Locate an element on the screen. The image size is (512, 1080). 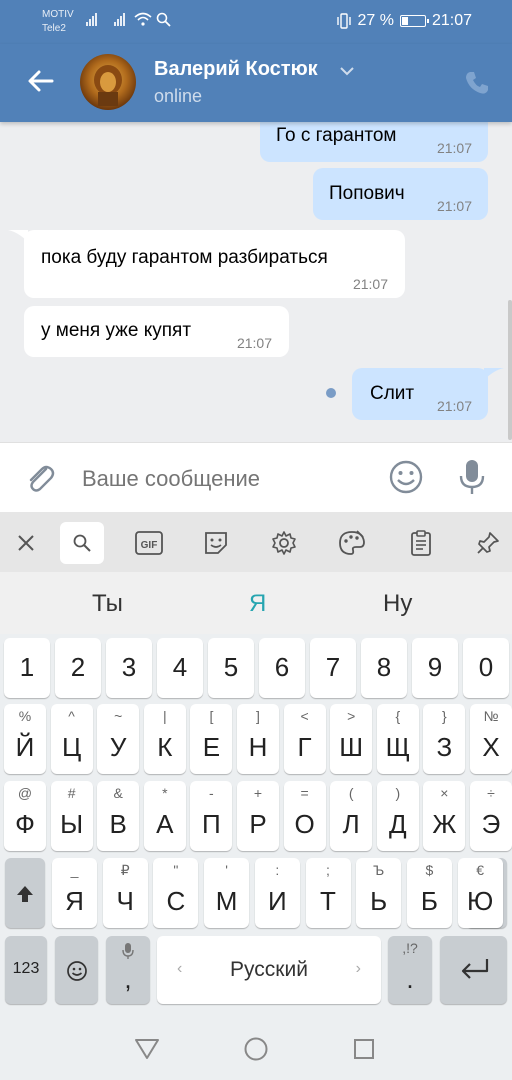
suggestion-item: Ну is located at coordinates (397, 604).